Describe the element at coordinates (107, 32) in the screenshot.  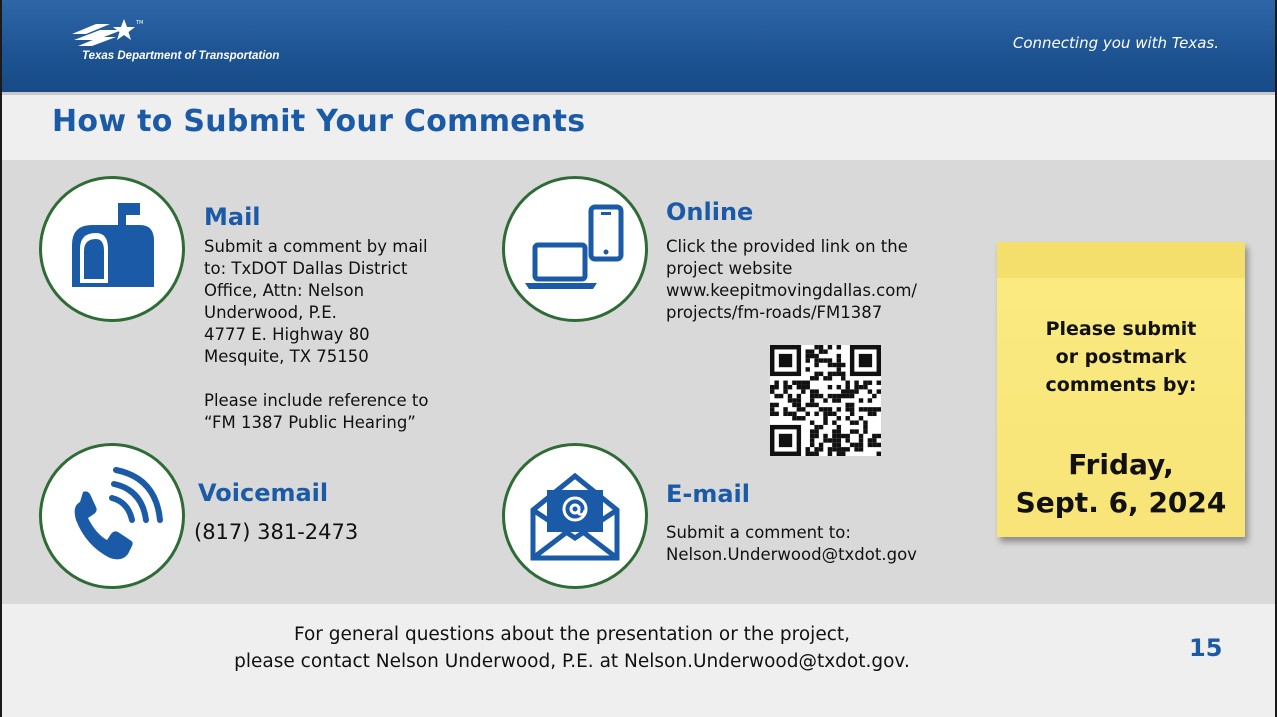
I see `txdot-star-icon: TM` at that location.